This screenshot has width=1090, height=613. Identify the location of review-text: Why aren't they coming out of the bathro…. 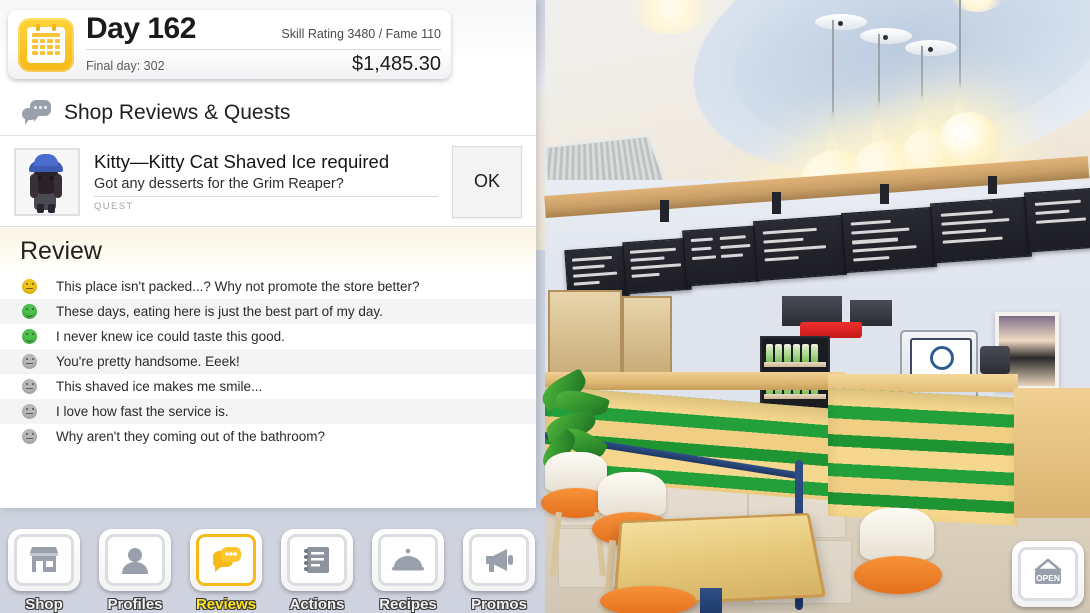
(190, 436).